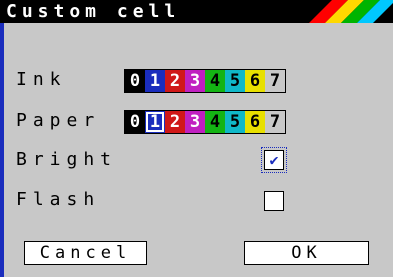 The width and height of the screenshot is (393, 277). I want to click on ok-button: OK, so click(306, 253).